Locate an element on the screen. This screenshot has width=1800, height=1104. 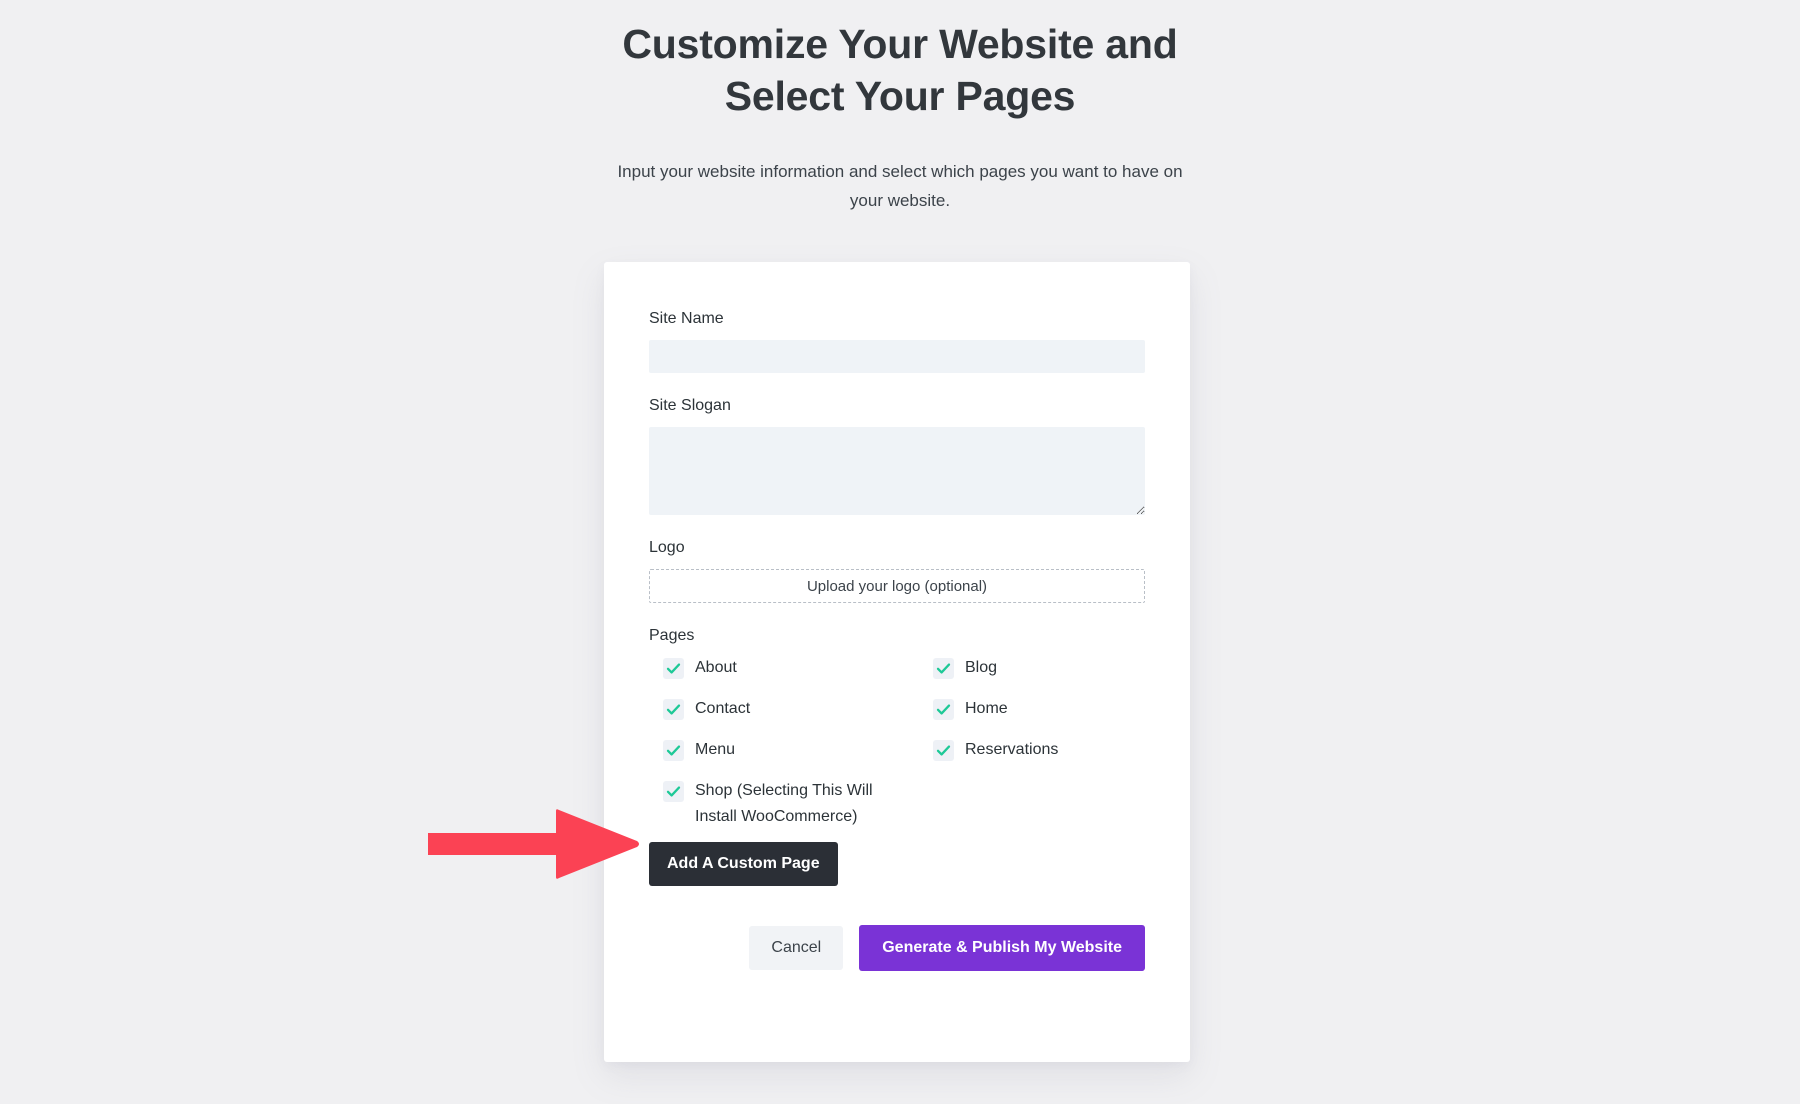
checkbox-contact is located at coordinates (673, 709).